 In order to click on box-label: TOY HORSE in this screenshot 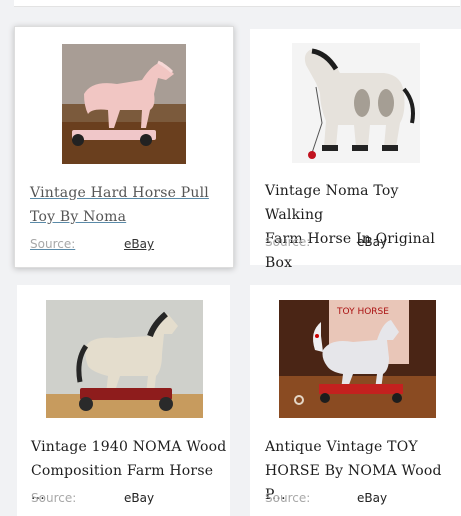, I will do `click(362, 312)`.